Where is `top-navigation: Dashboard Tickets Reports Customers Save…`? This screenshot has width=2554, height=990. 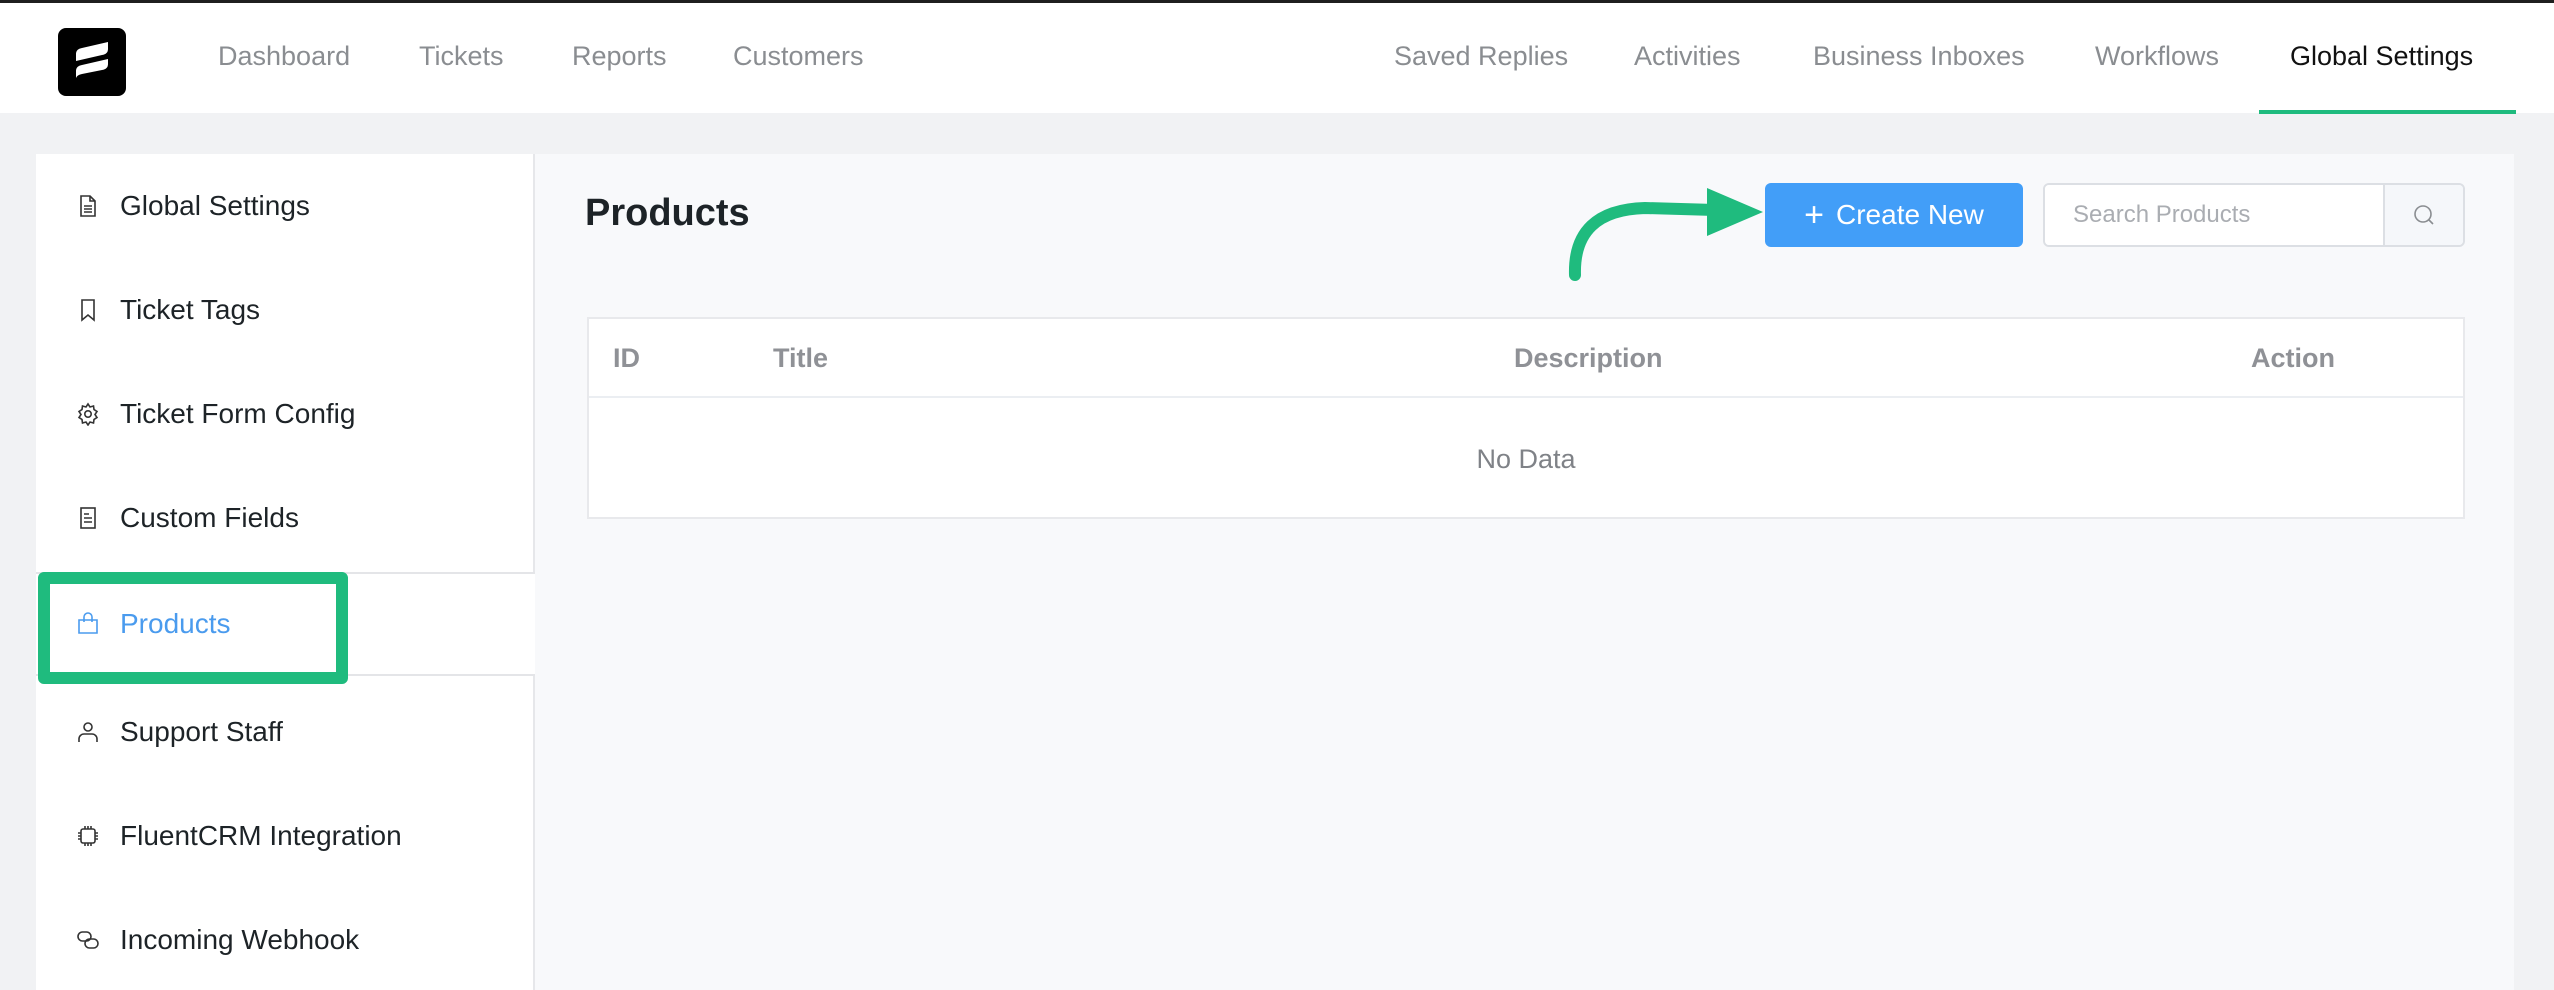 top-navigation: Dashboard Tickets Reports Customers Save… is located at coordinates (1277, 58).